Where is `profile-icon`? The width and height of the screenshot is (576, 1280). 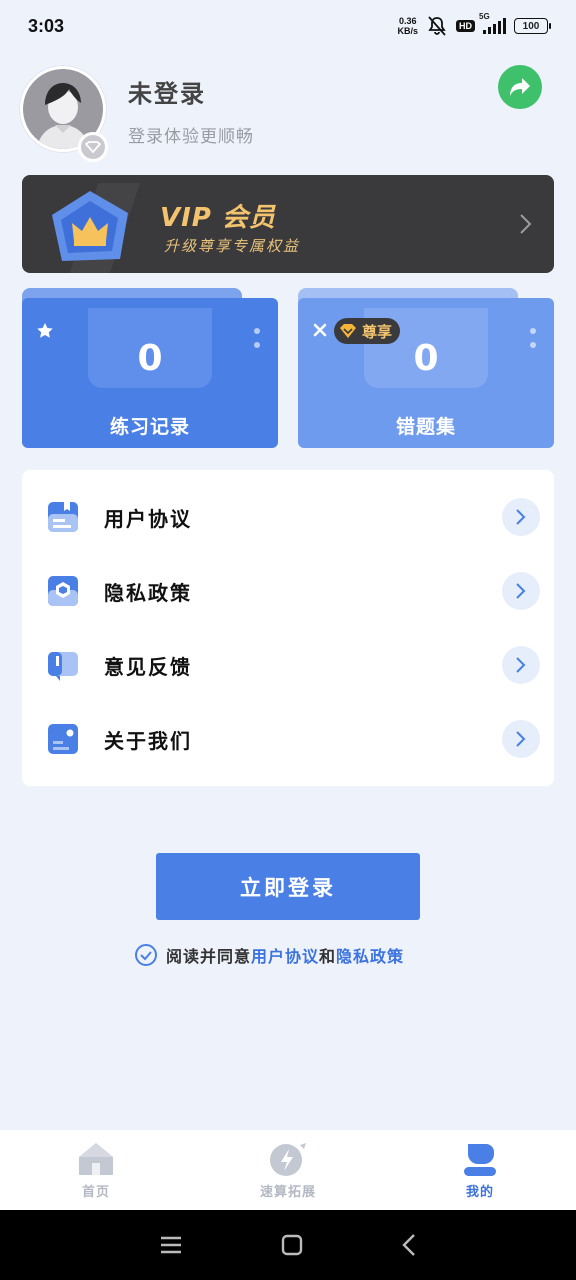 profile-icon is located at coordinates (480, 1159).